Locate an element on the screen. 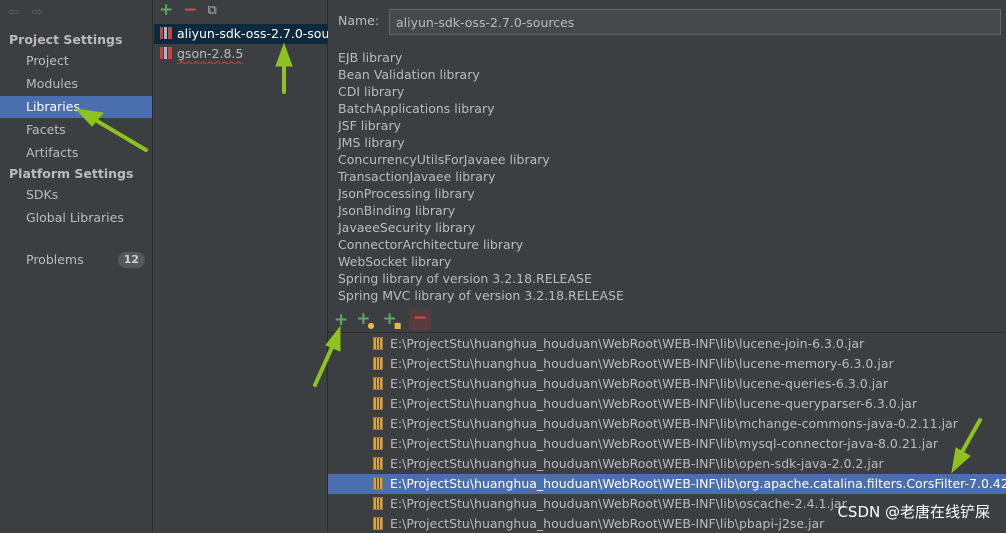  library-kind-item: JSF library is located at coordinates (370, 125).